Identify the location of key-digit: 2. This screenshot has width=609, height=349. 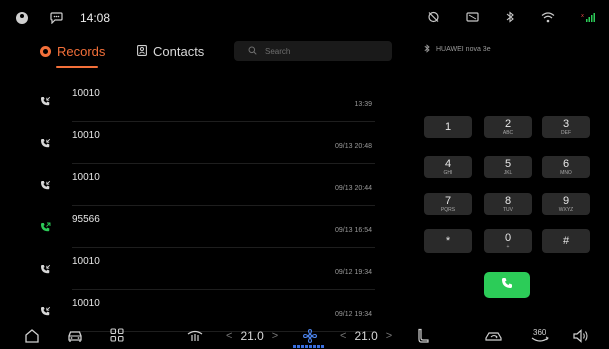
(508, 123).